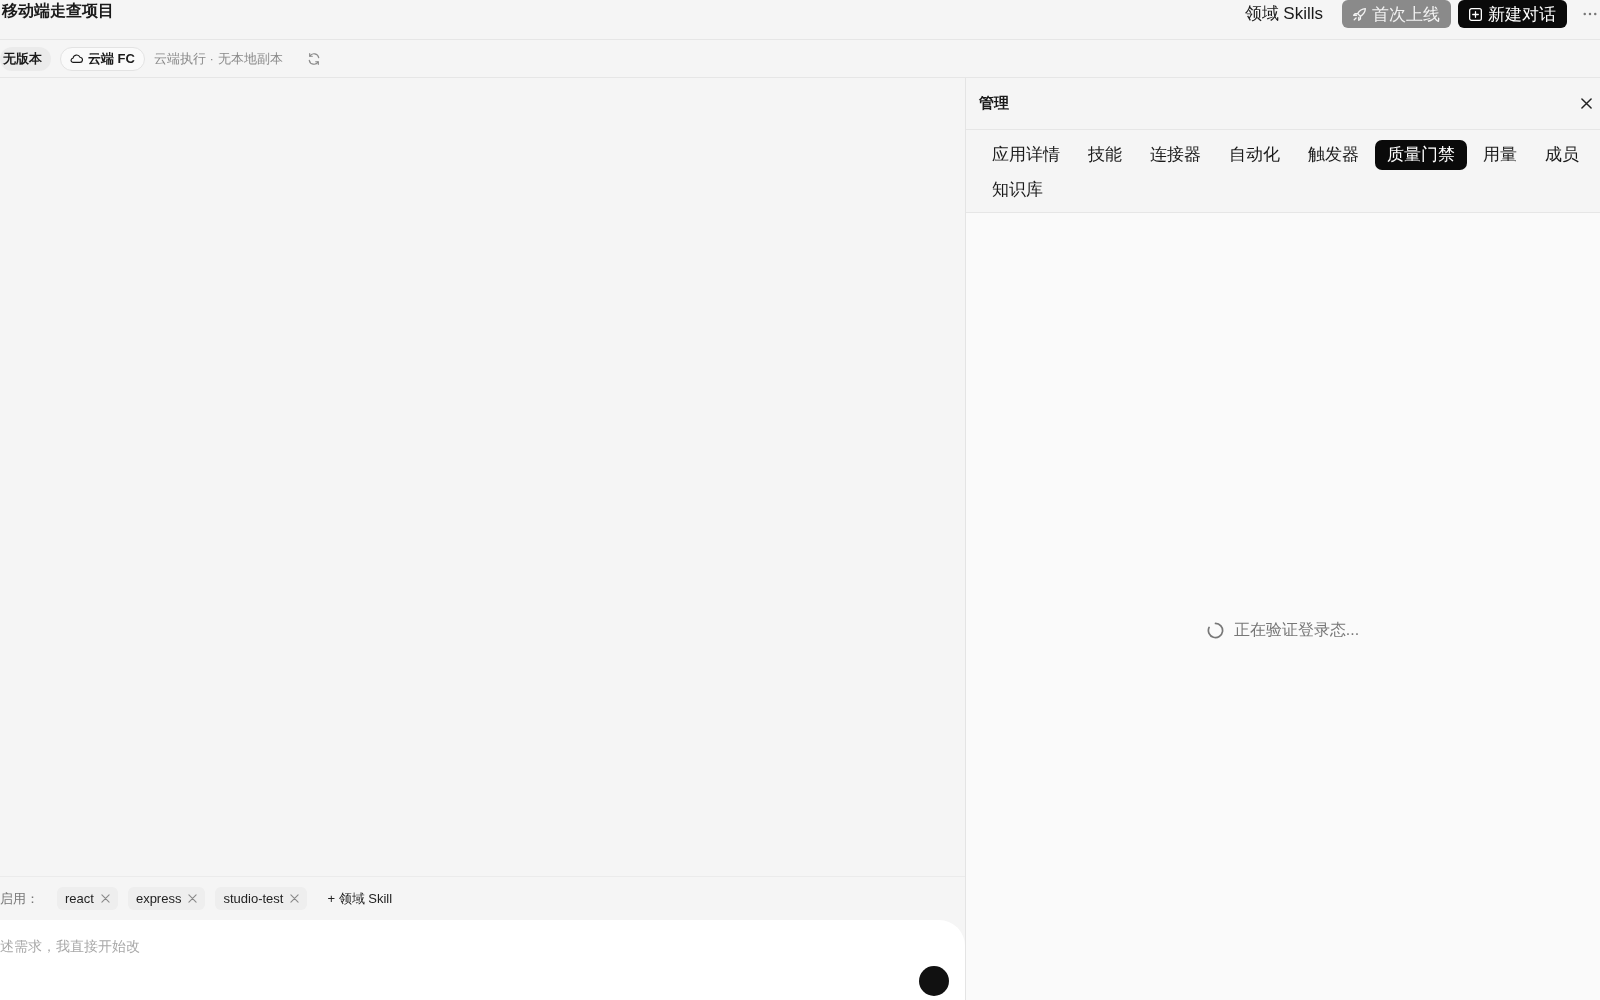  What do you see at coordinates (1283, 14) in the screenshot?
I see `skills-button: 领域 Skills` at bounding box center [1283, 14].